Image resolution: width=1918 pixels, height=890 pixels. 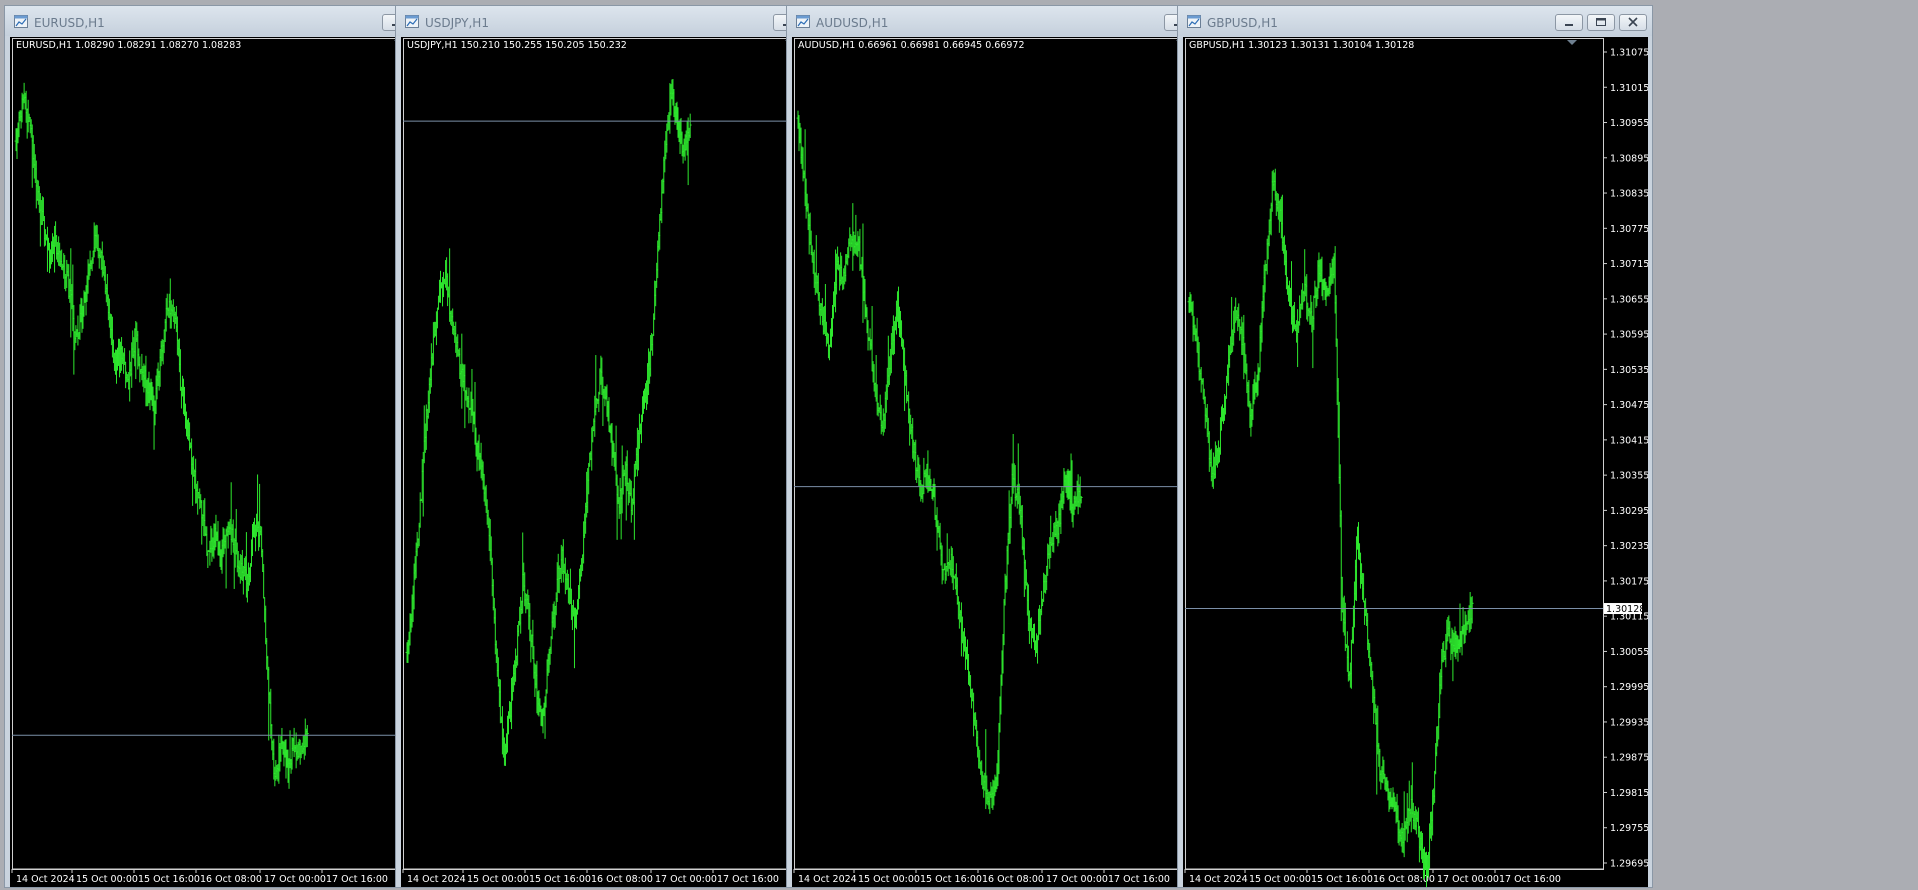 I want to click on minimize-button, so click(x=1569, y=22).